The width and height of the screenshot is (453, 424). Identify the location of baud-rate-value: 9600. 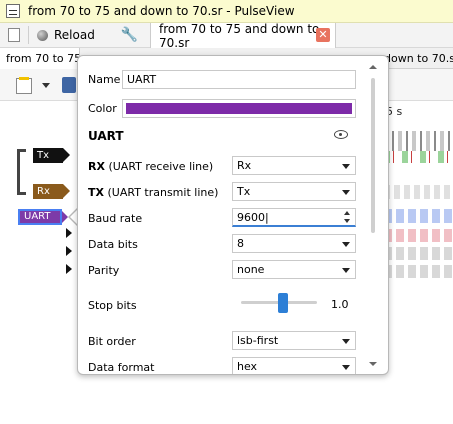
(251, 217).